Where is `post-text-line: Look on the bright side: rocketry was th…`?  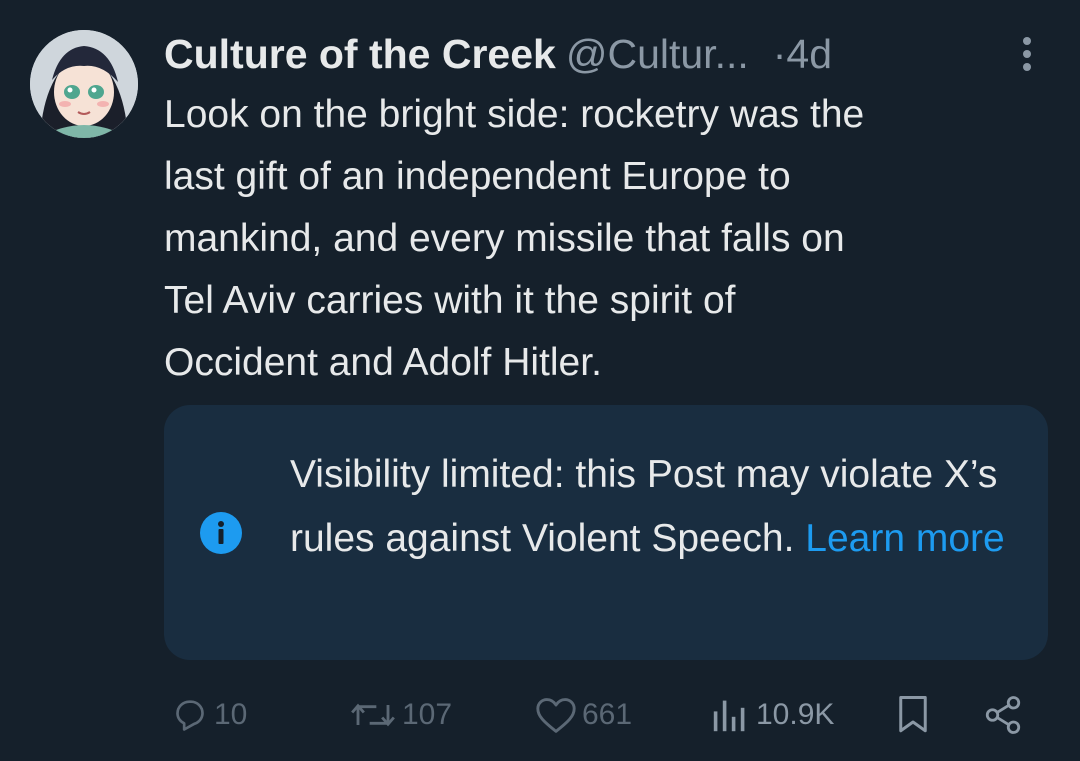 post-text-line: Look on the bright side: rocketry was th… is located at coordinates (514, 114).